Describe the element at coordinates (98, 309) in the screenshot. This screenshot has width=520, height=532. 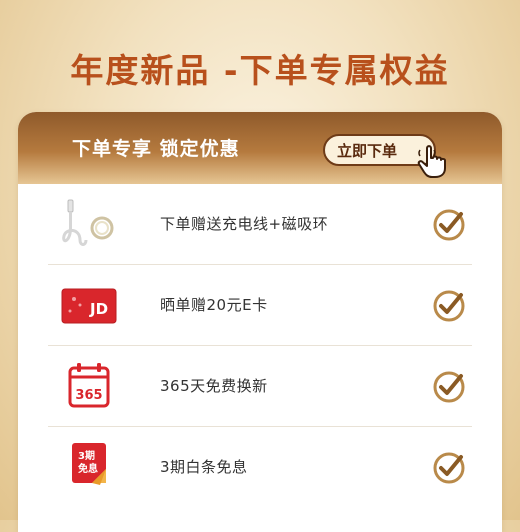
I see `jd-card-text: JD` at that location.